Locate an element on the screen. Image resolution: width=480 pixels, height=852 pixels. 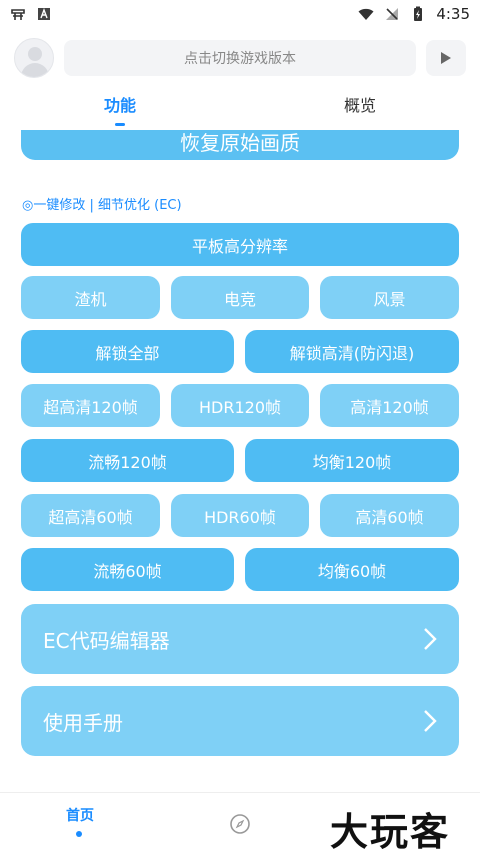
ec-code-editor-row: EC代码编辑器 is located at coordinates (240, 639).